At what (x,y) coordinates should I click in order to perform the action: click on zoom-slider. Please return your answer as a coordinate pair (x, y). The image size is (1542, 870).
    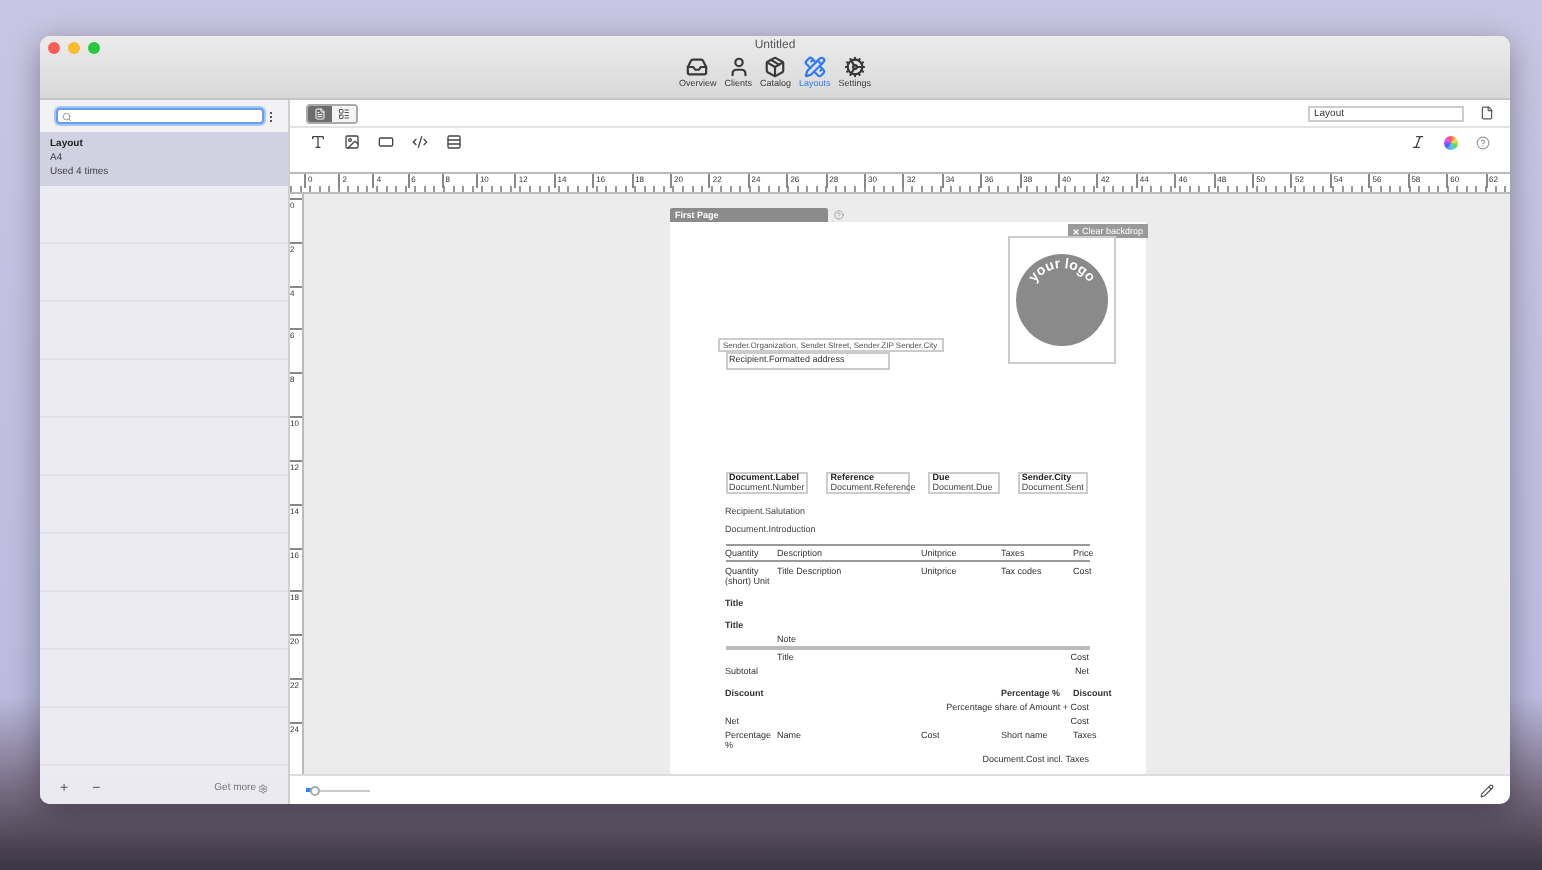
    Looking at the image, I should click on (338, 790).